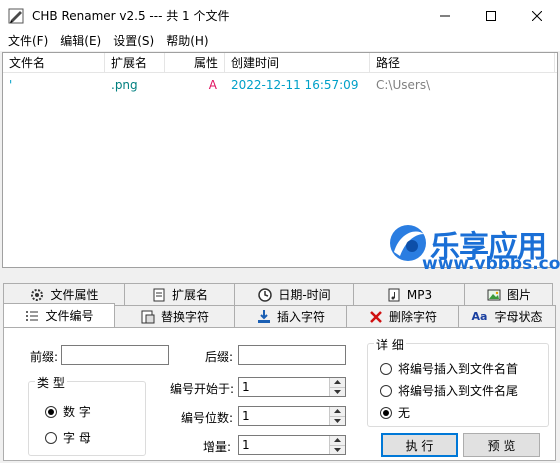  I want to click on menu-settings: 设置(S), so click(133, 41).